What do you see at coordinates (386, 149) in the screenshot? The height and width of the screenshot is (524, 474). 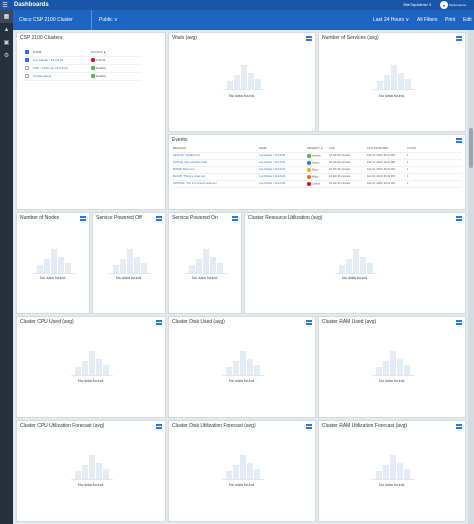 I see `column-header-last-detected: LAST DETECTED` at bounding box center [386, 149].